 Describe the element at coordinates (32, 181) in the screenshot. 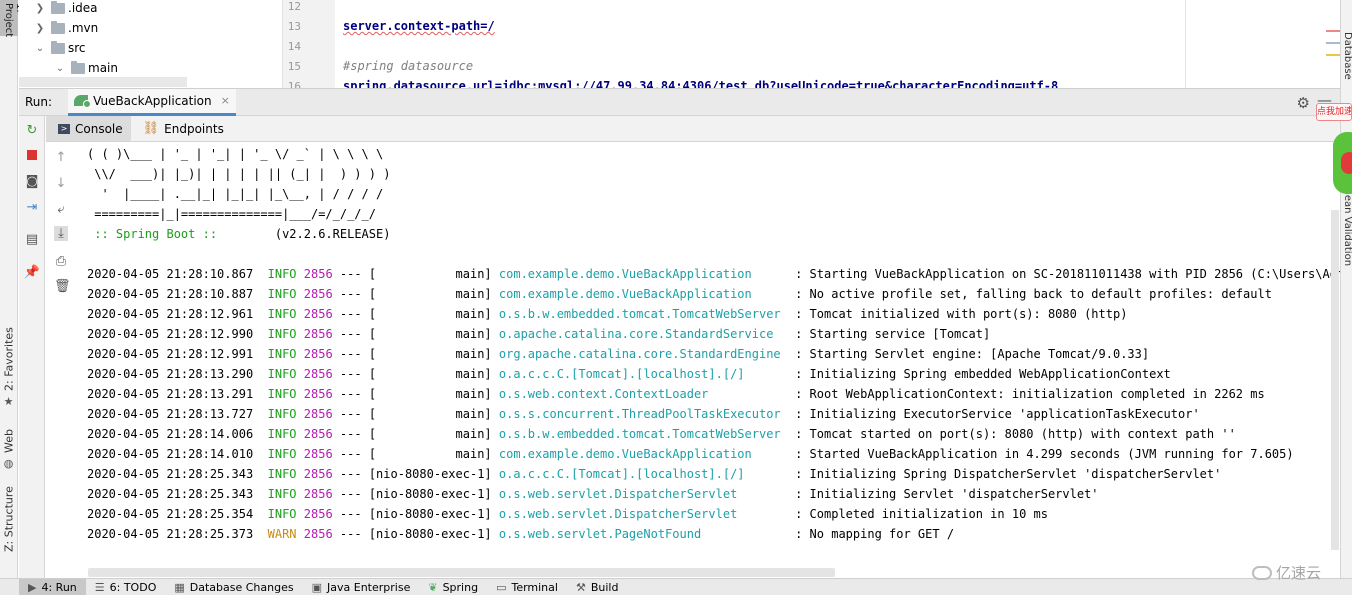

I see `camera-icon: ◙` at that location.